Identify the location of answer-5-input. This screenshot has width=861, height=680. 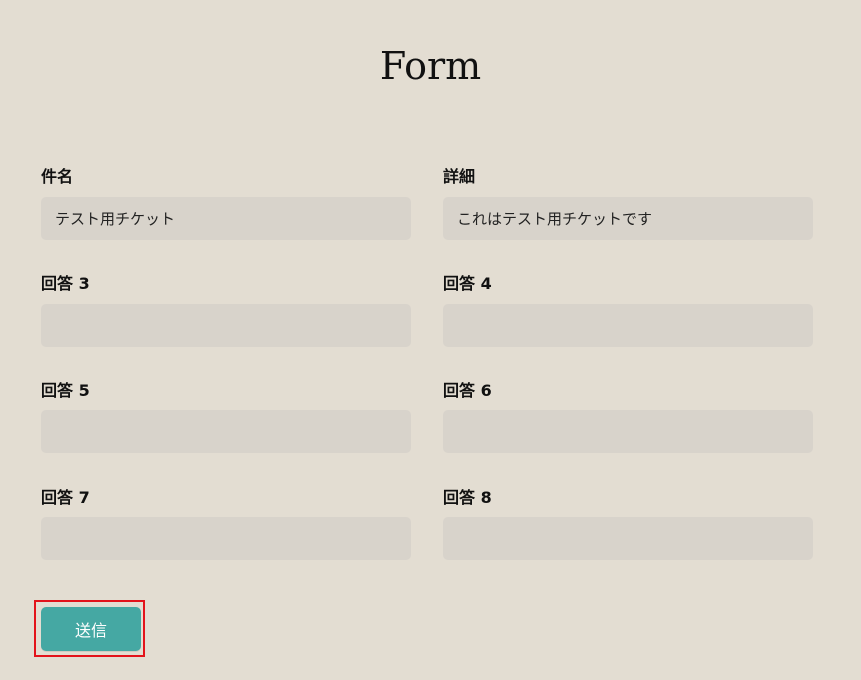
(226, 431).